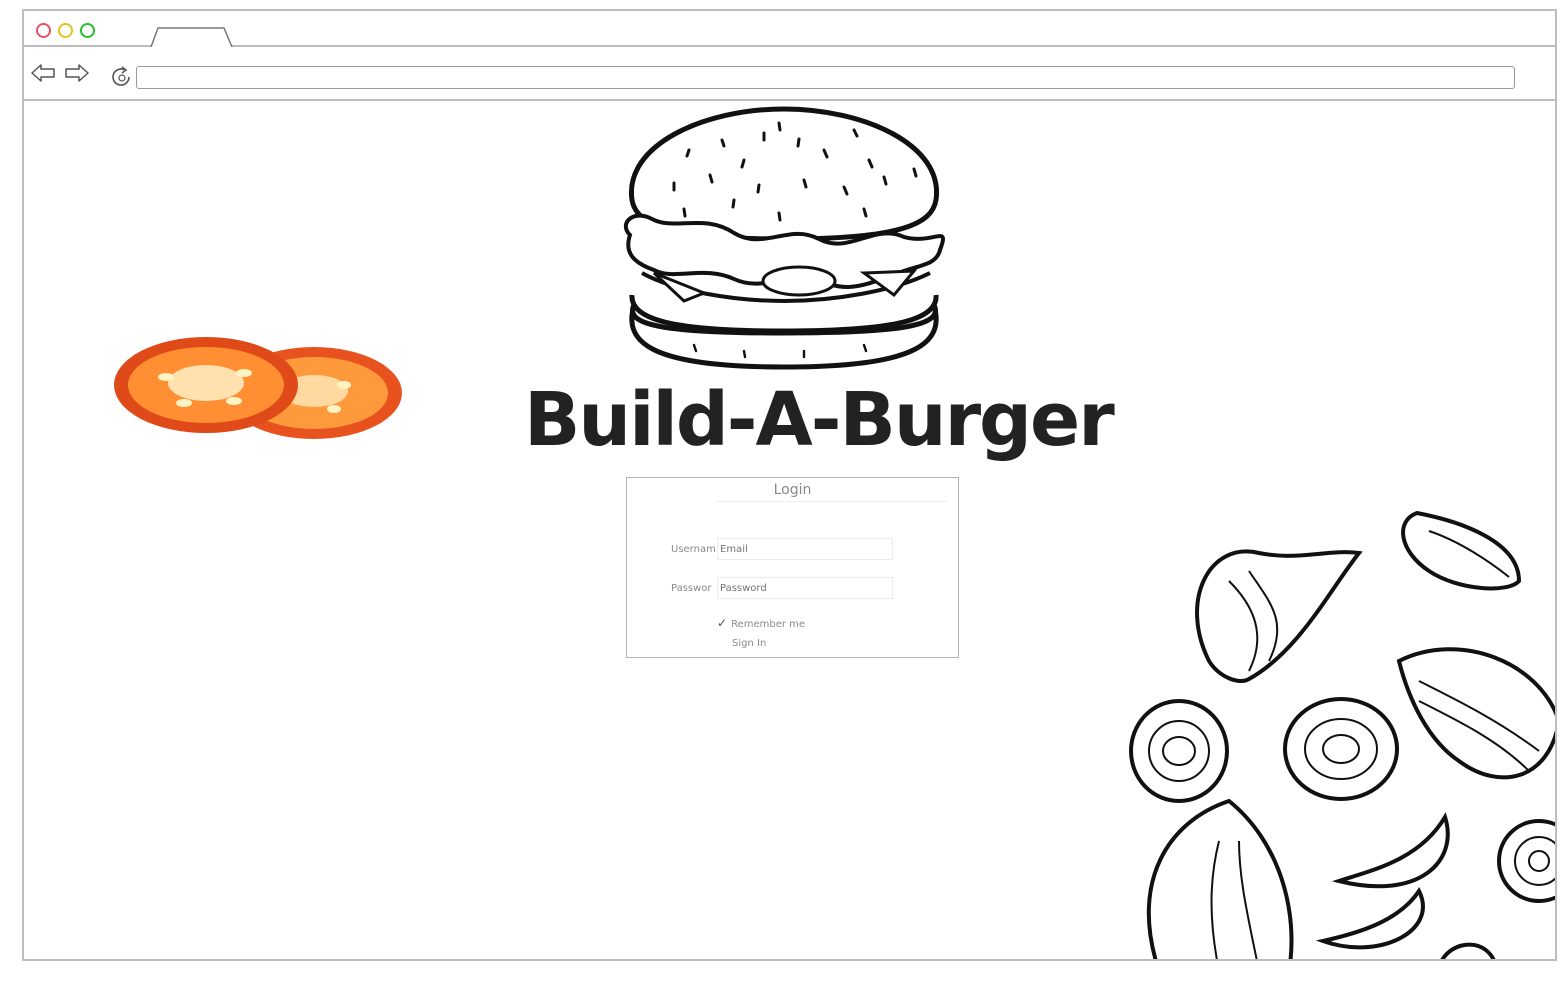 The height and width of the screenshot is (985, 1567). What do you see at coordinates (789, 29) in the screenshot?
I see `tab-bar` at bounding box center [789, 29].